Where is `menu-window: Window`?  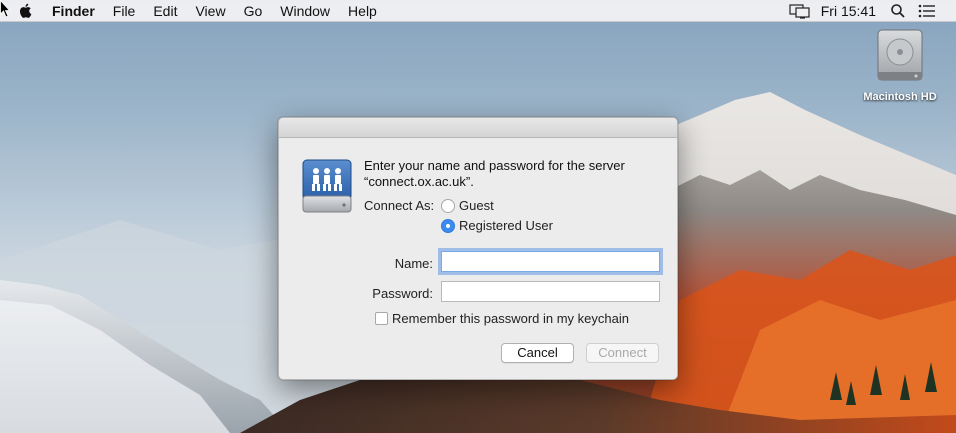
menu-window: Window is located at coordinates (305, 11).